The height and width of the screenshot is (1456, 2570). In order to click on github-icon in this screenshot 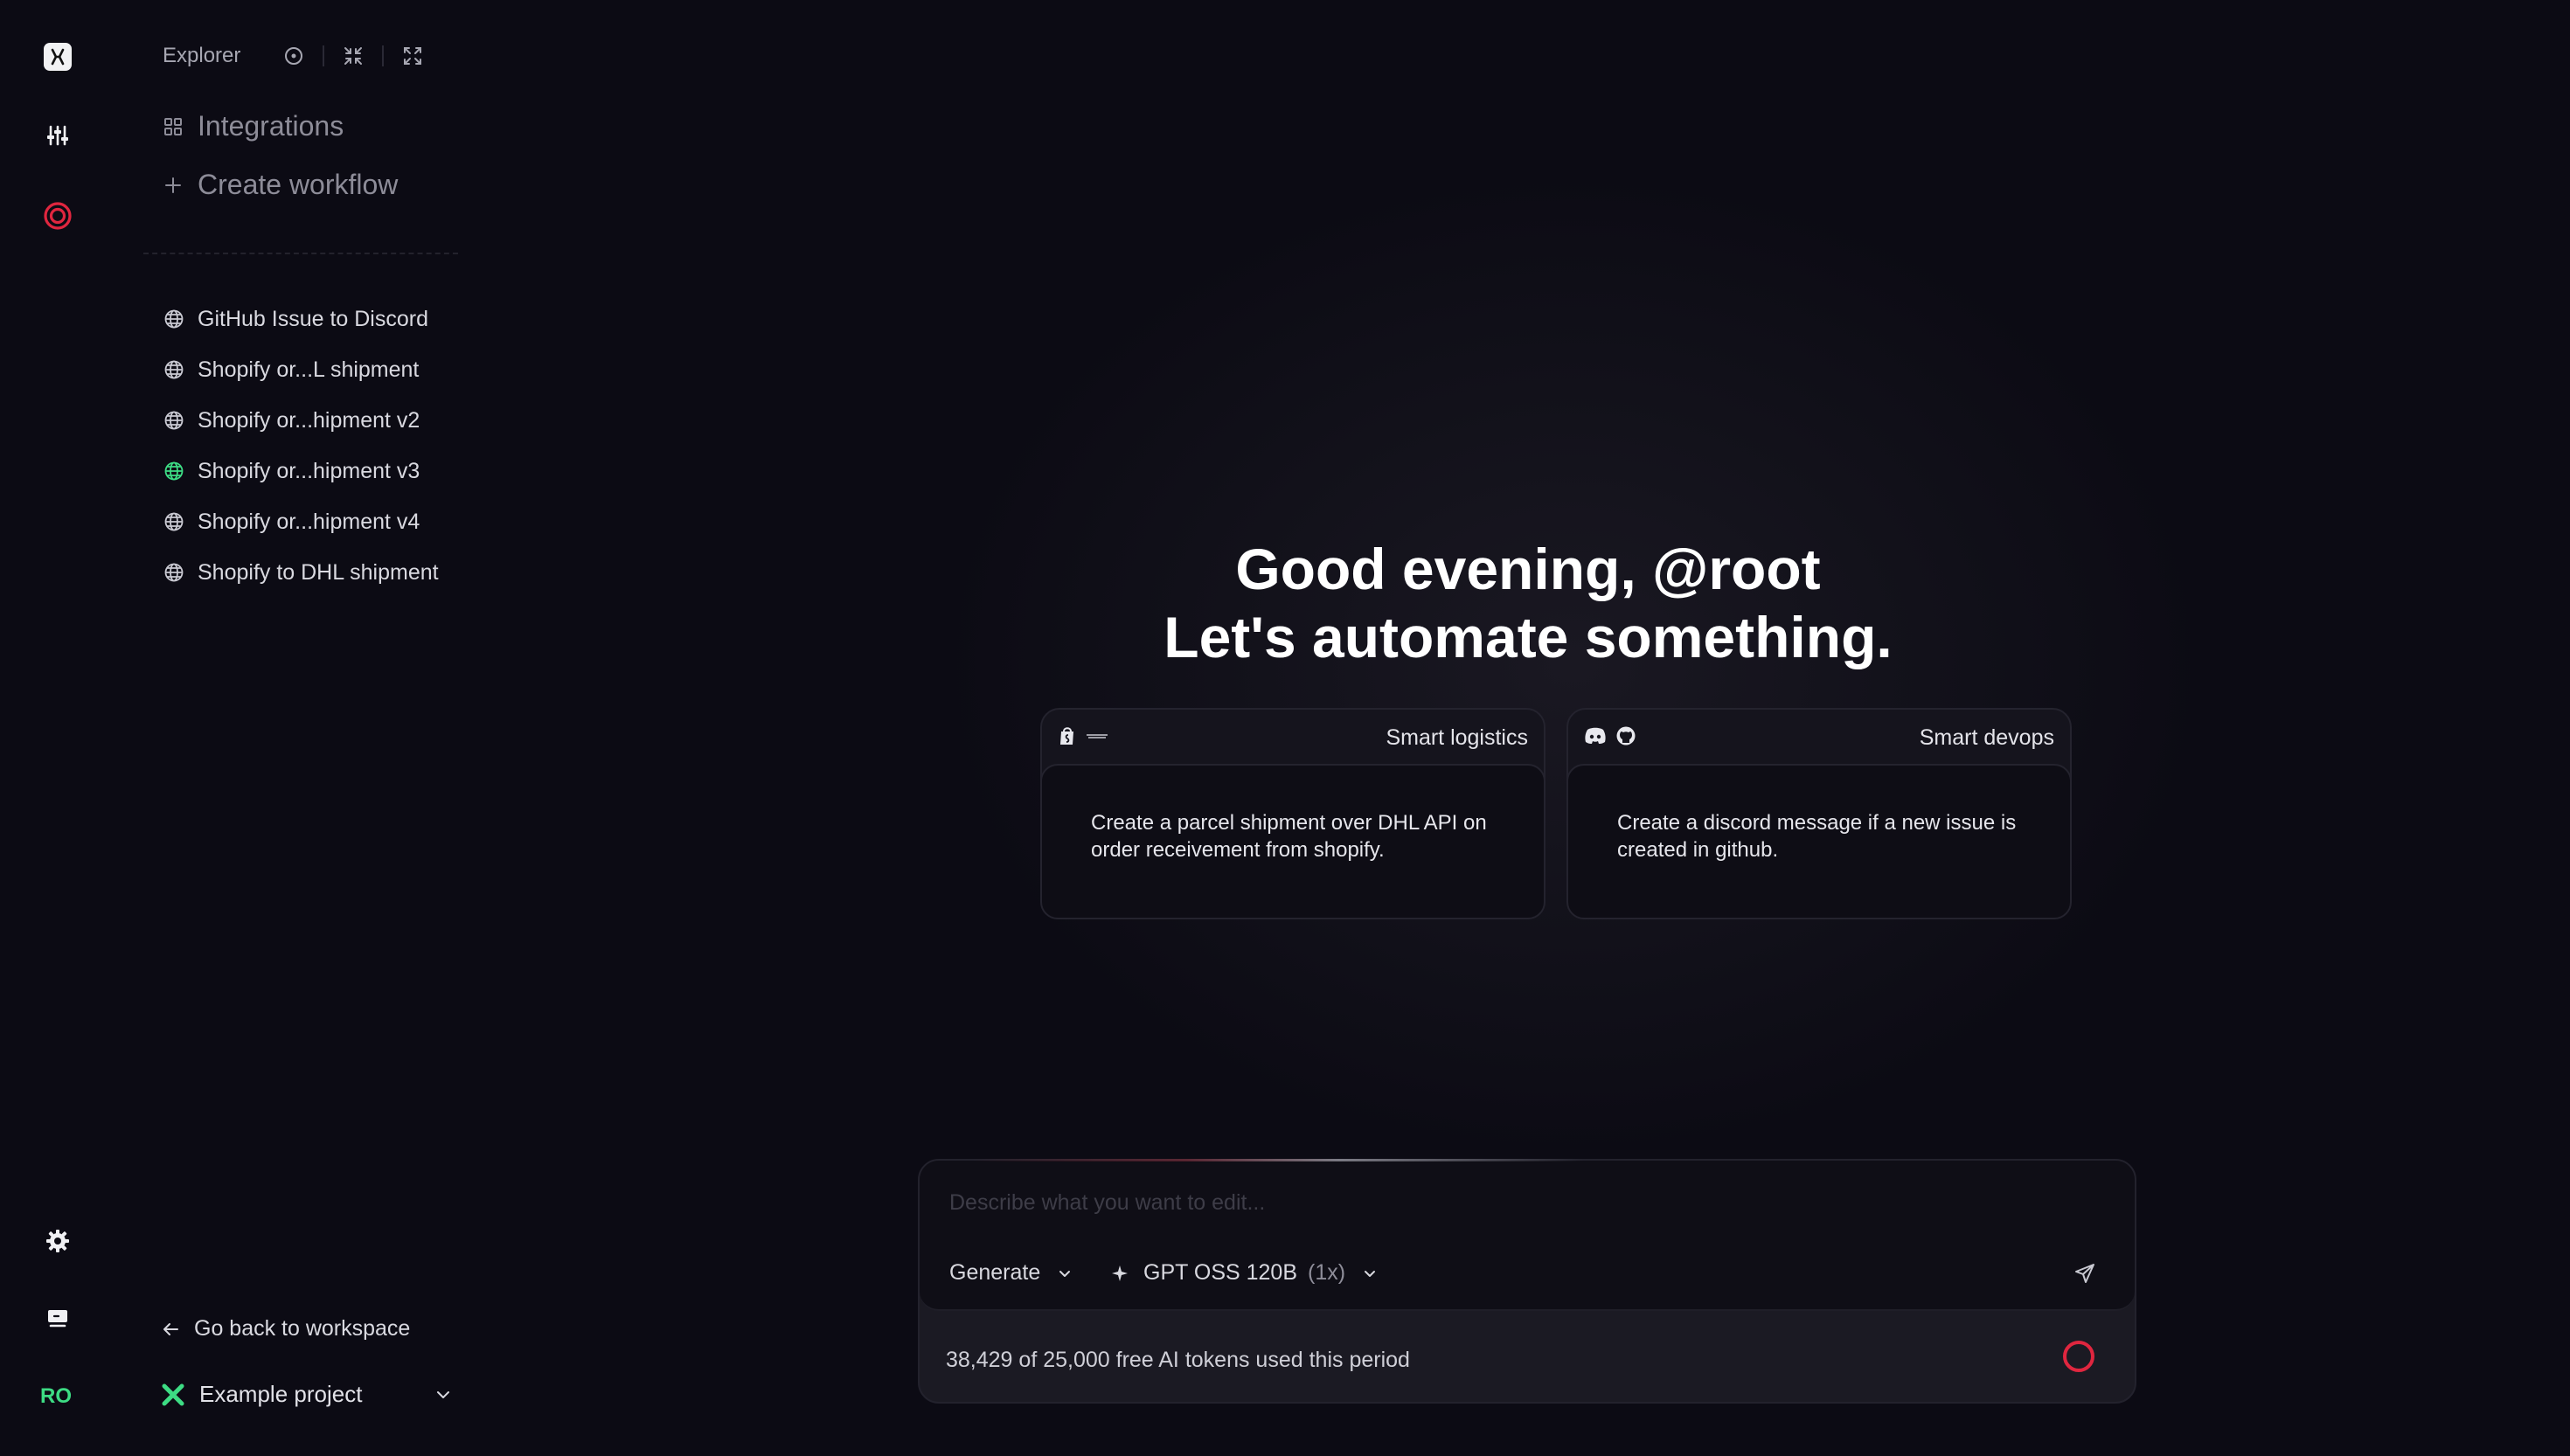, I will do `click(1625, 738)`.